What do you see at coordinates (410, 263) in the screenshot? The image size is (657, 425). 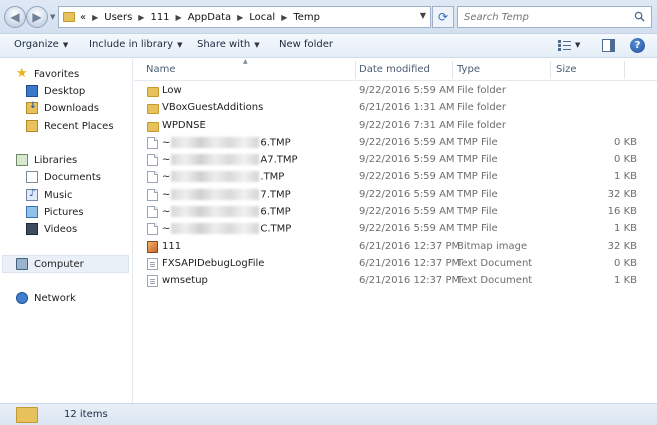 I see `file-date: 6/21/2016 12:37 PM` at bounding box center [410, 263].